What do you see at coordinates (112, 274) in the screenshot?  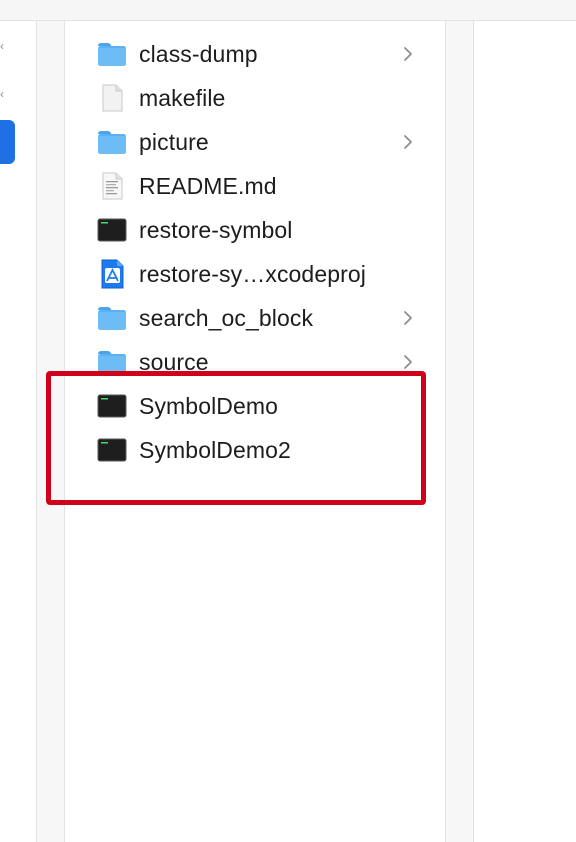 I see `xcode-project-icon` at bounding box center [112, 274].